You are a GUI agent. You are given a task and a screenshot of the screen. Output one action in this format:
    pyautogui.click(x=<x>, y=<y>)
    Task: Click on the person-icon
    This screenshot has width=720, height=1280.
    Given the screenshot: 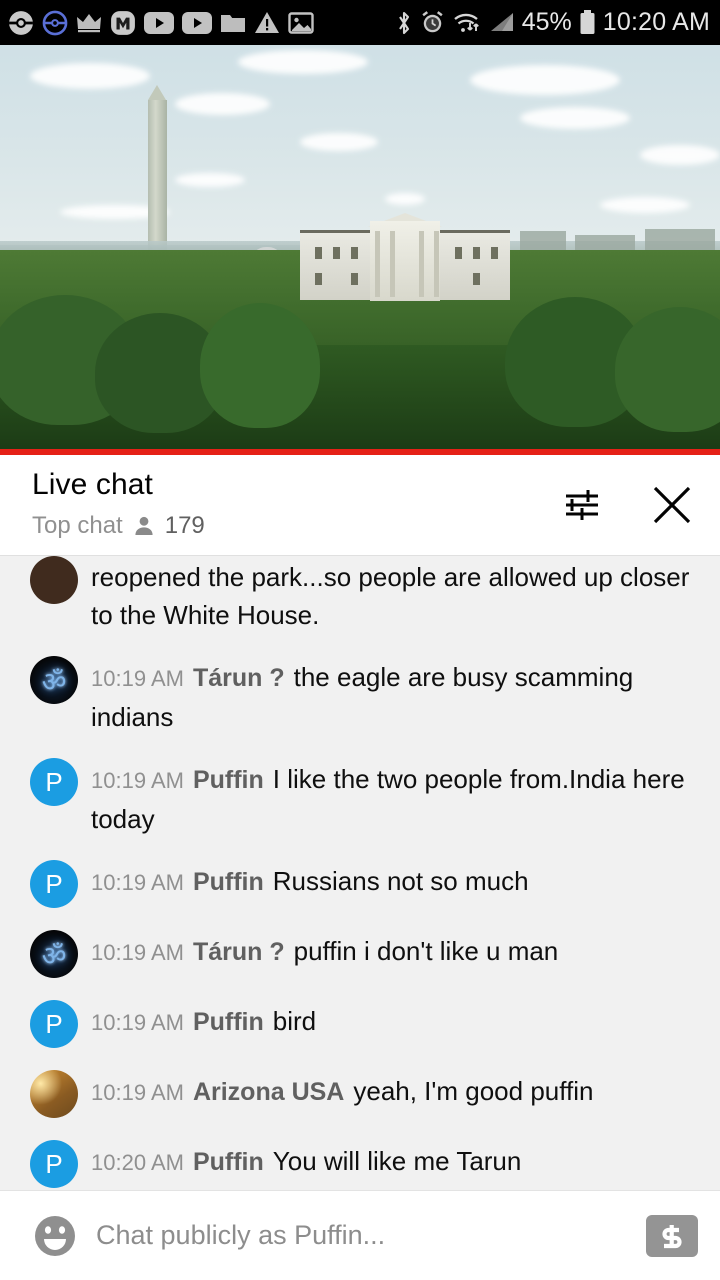 What is the action you would take?
    pyautogui.click(x=144, y=526)
    